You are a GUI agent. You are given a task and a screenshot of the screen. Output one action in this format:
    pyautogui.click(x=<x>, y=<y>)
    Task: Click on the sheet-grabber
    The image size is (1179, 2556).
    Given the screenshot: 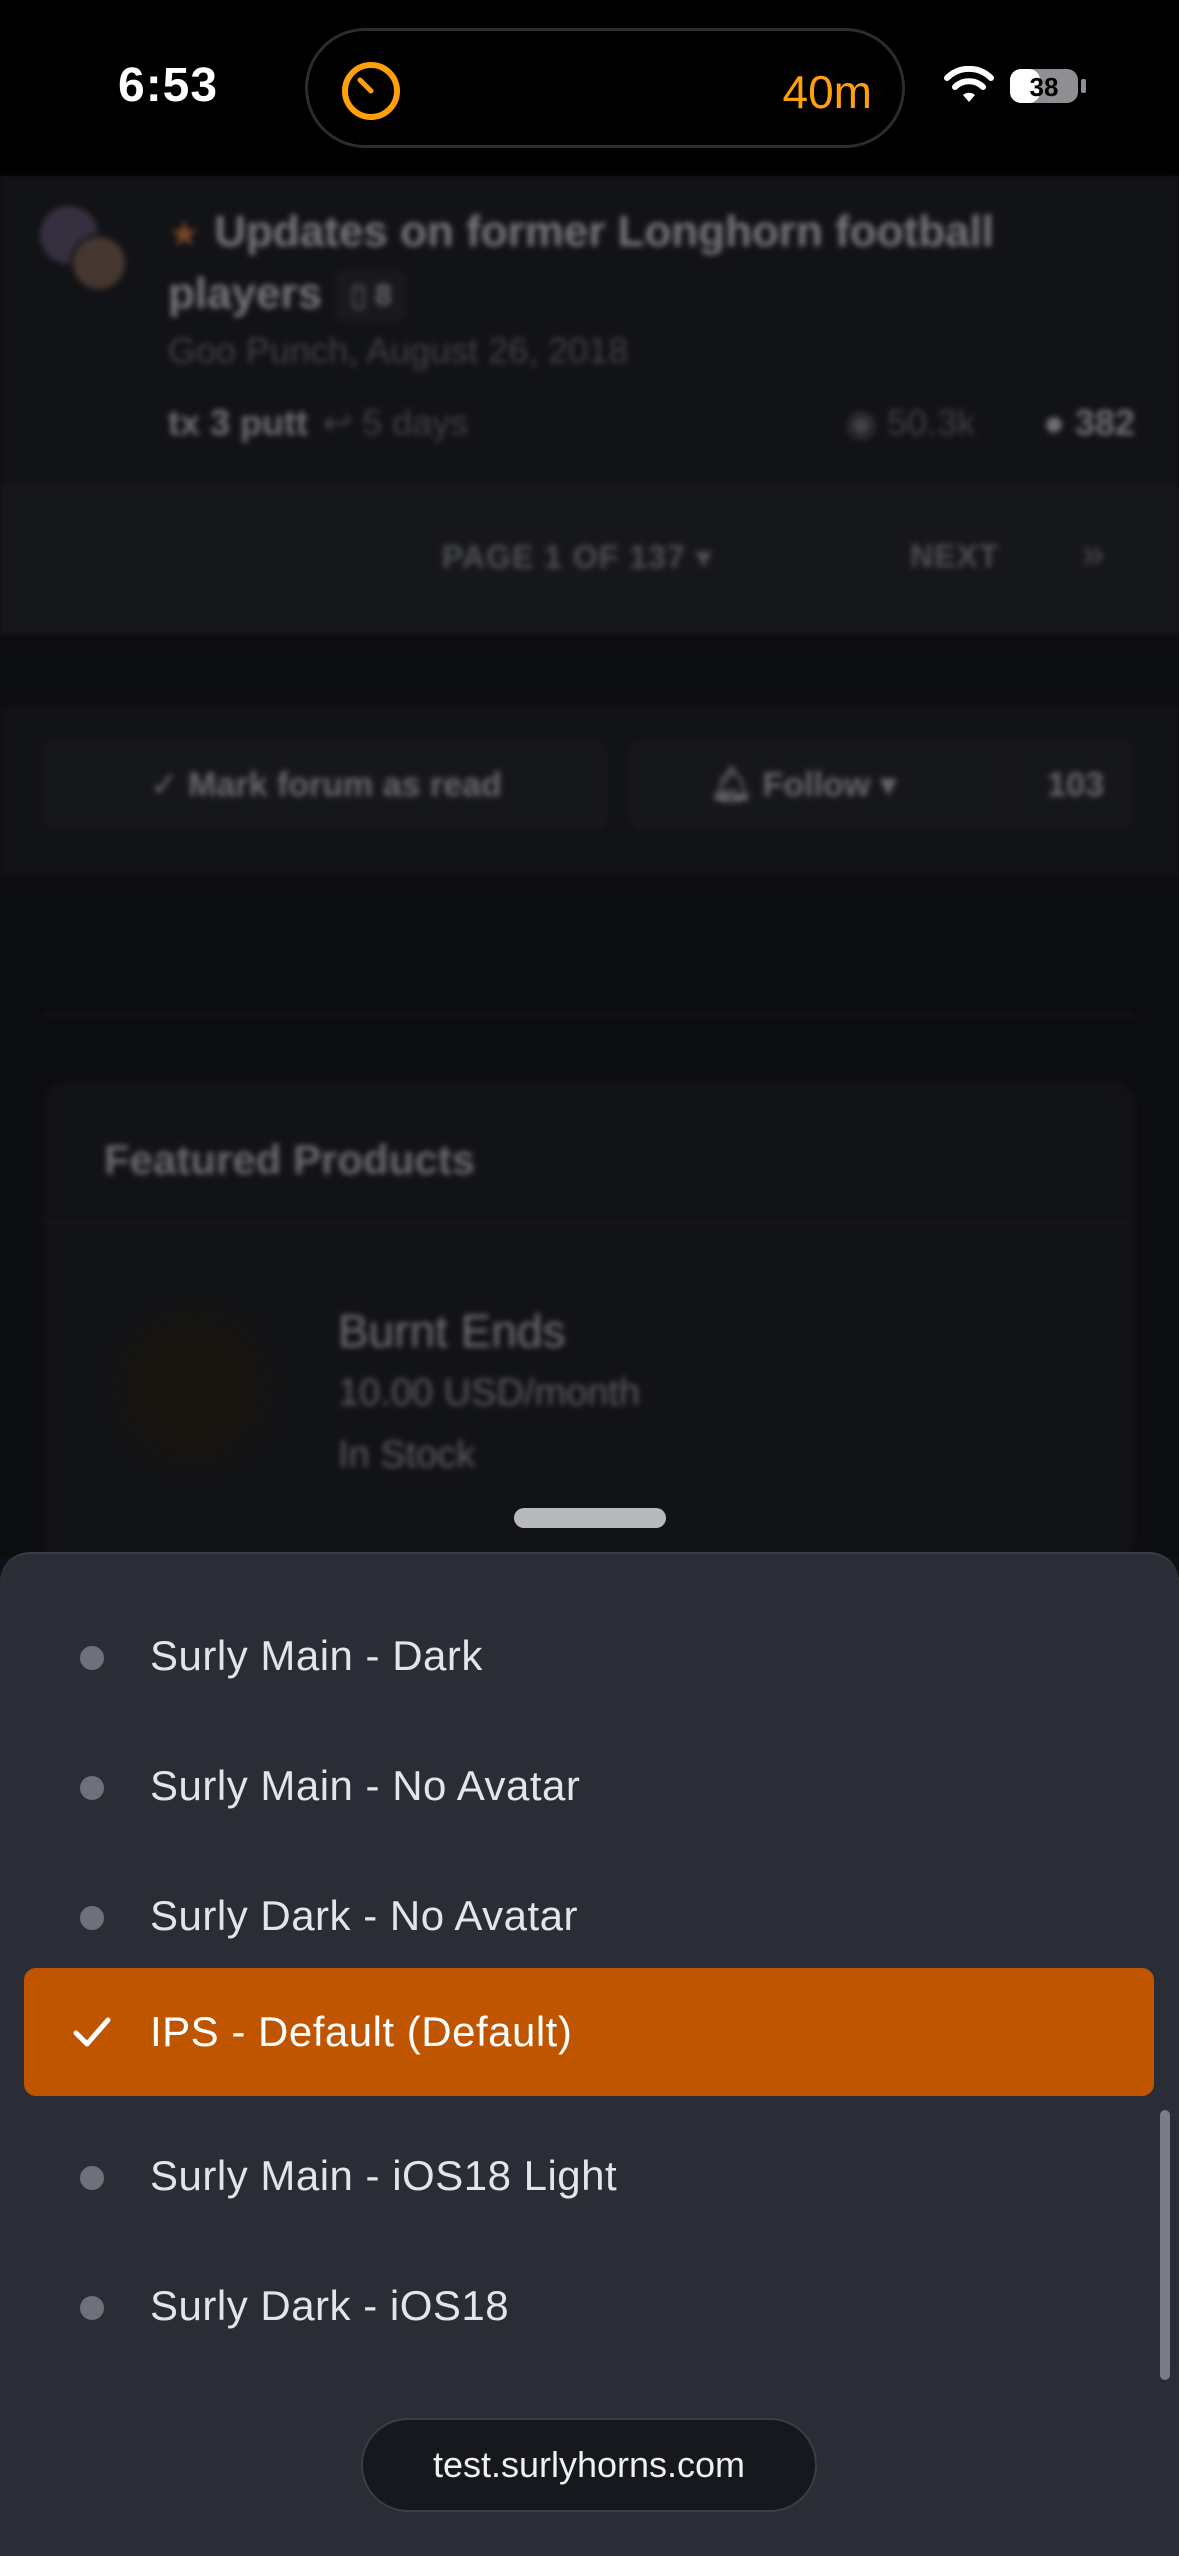 What is the action you would take?
    pyautogui.click(x=590, y=1518)
    